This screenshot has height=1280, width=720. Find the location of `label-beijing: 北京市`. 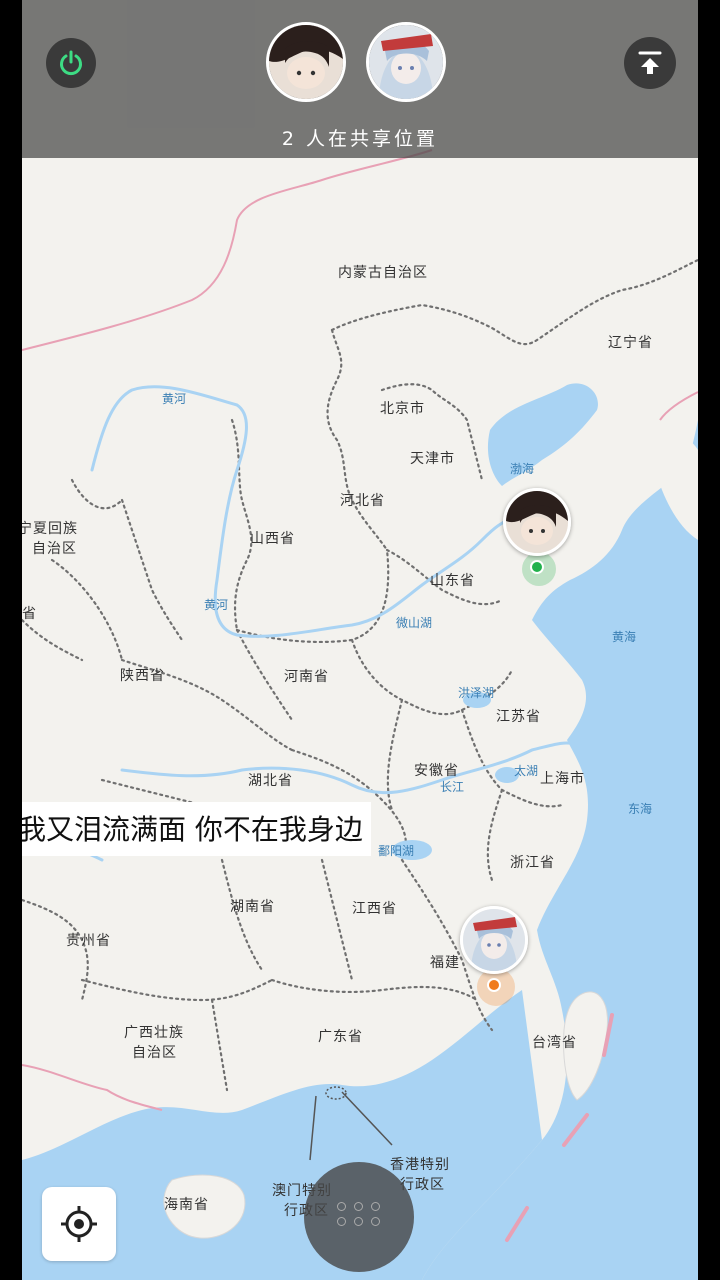

label-beijing: 北京市 is located at coordinates (402, 409).